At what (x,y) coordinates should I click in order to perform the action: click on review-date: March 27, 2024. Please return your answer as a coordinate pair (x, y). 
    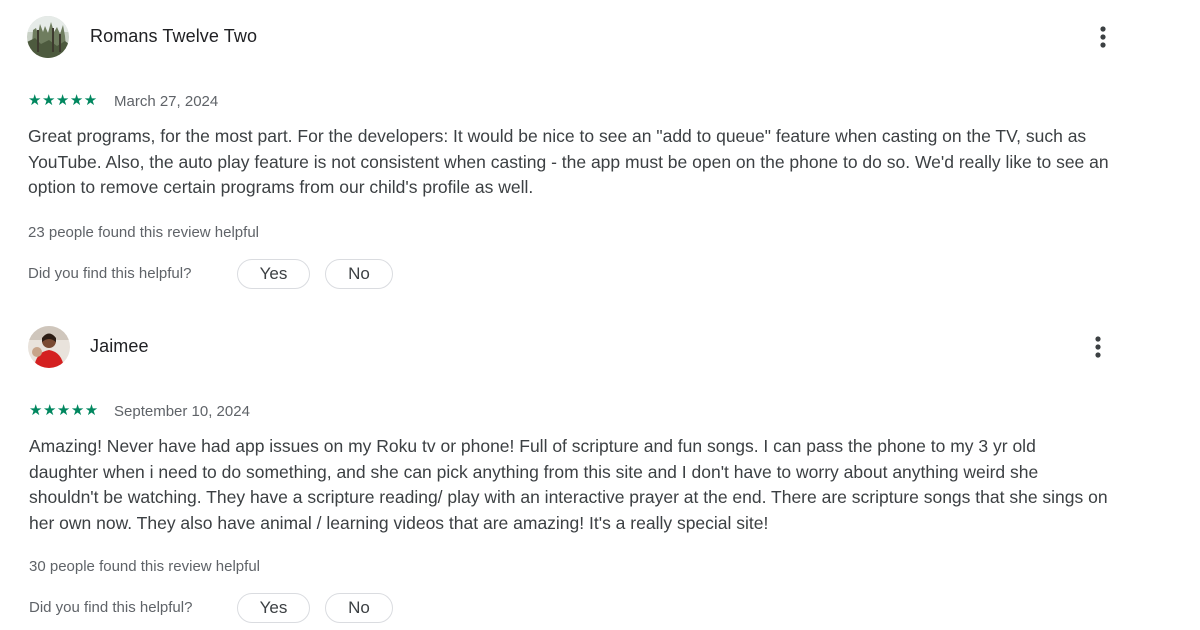
    Looking at the image, I should click on (166, 101).